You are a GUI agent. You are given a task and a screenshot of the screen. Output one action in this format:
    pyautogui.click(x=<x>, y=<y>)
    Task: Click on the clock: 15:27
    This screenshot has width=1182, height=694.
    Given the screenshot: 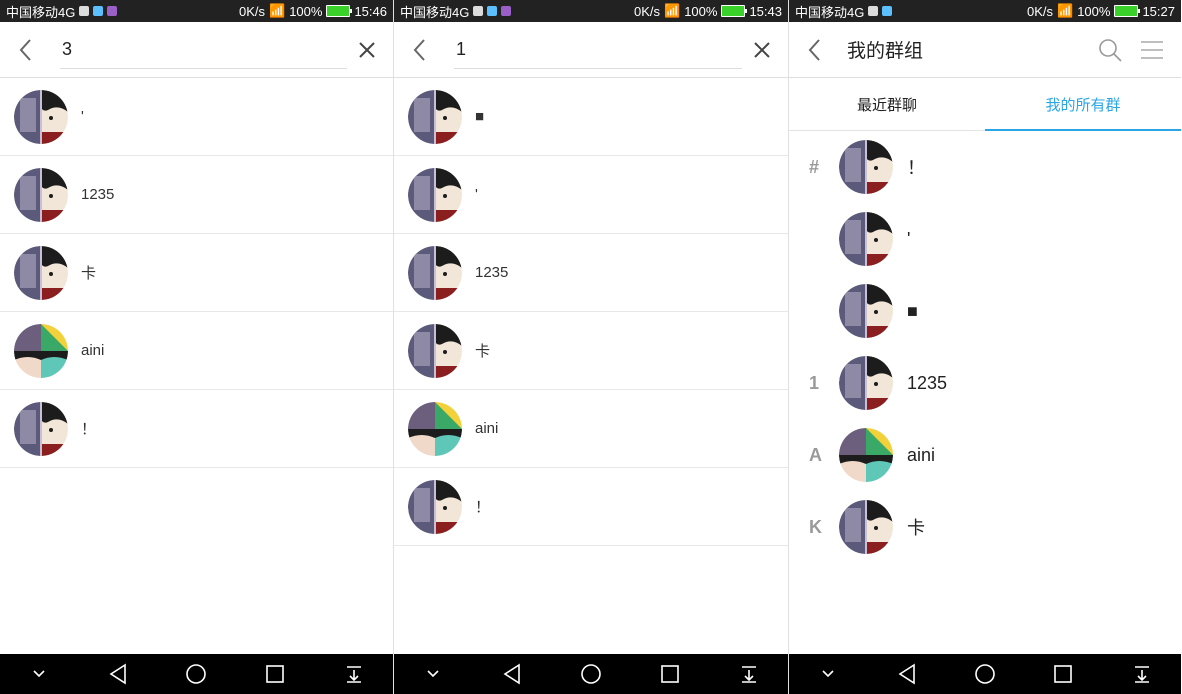 What is the action you would take?
    pyautogui.click(x=1158, y=11)
    